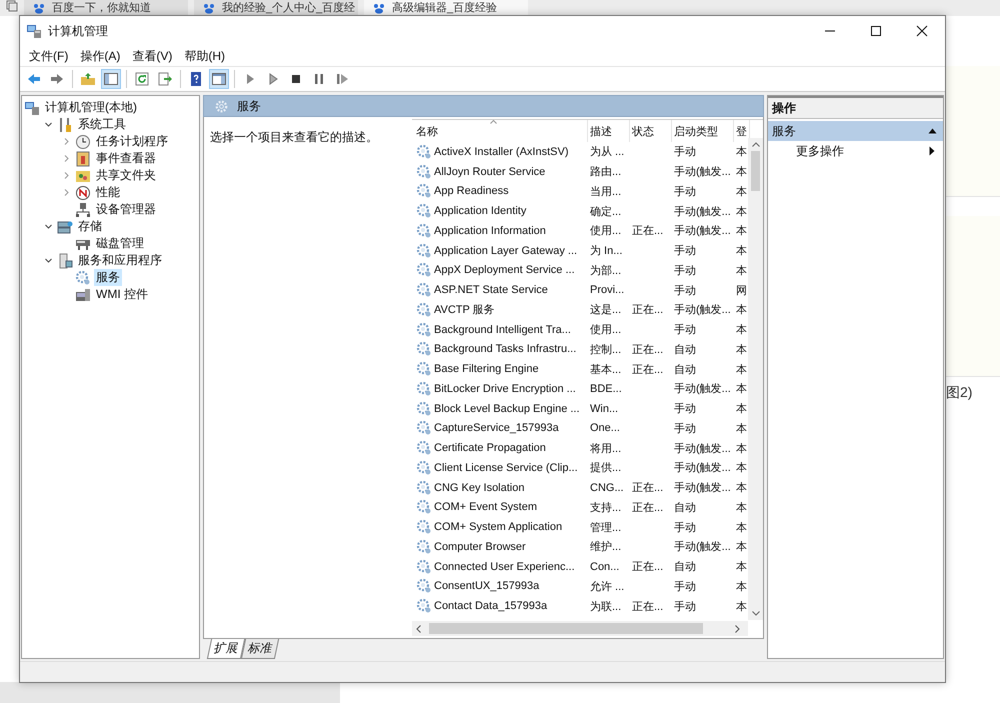  What do you see at coordinates (276, 7) in the screenshot?
I see `browser-tab: 我的经验_个人中心_百度经` at bounding box center [276, 7].